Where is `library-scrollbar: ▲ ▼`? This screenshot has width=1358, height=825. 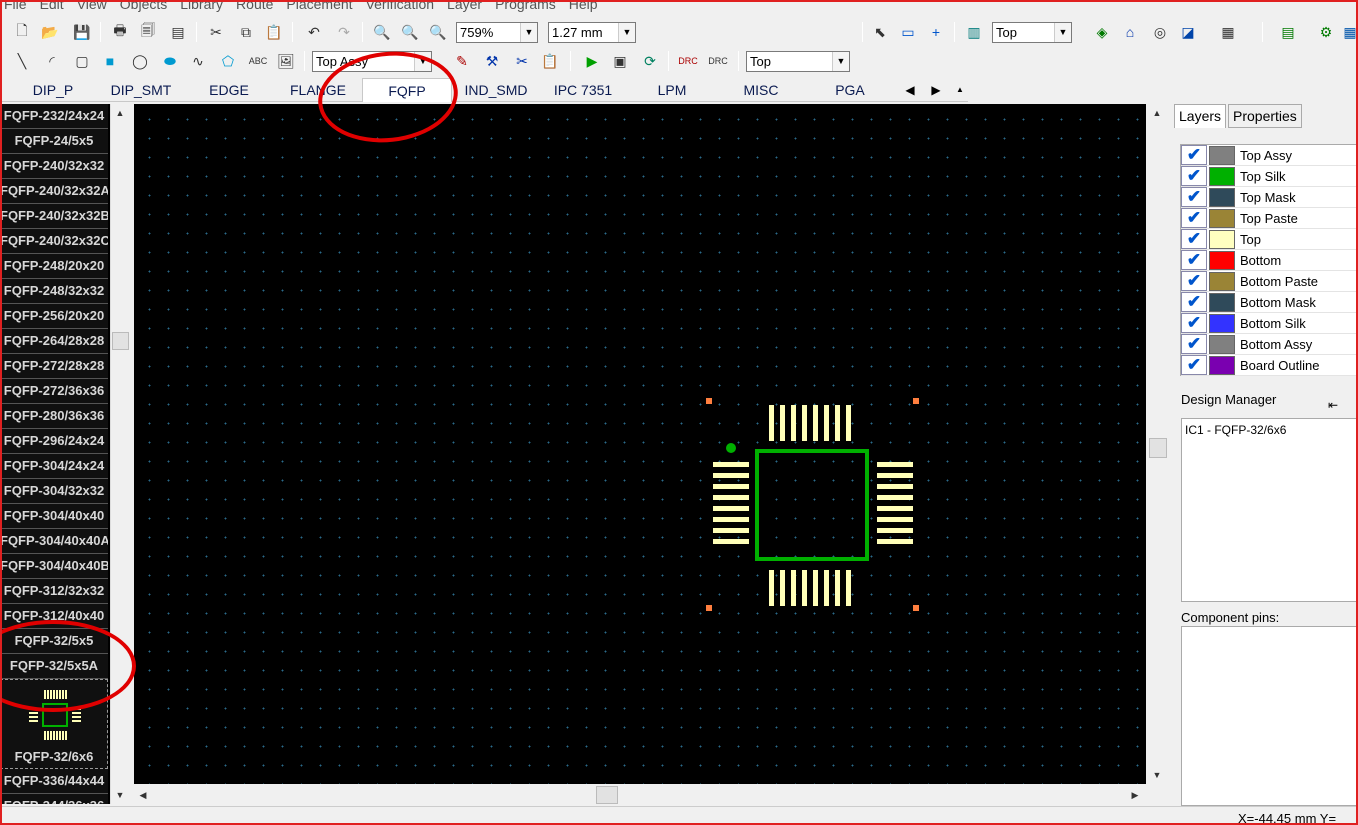 library-scrollbar: ▲ ▼ is located at coordinates (120, 454).